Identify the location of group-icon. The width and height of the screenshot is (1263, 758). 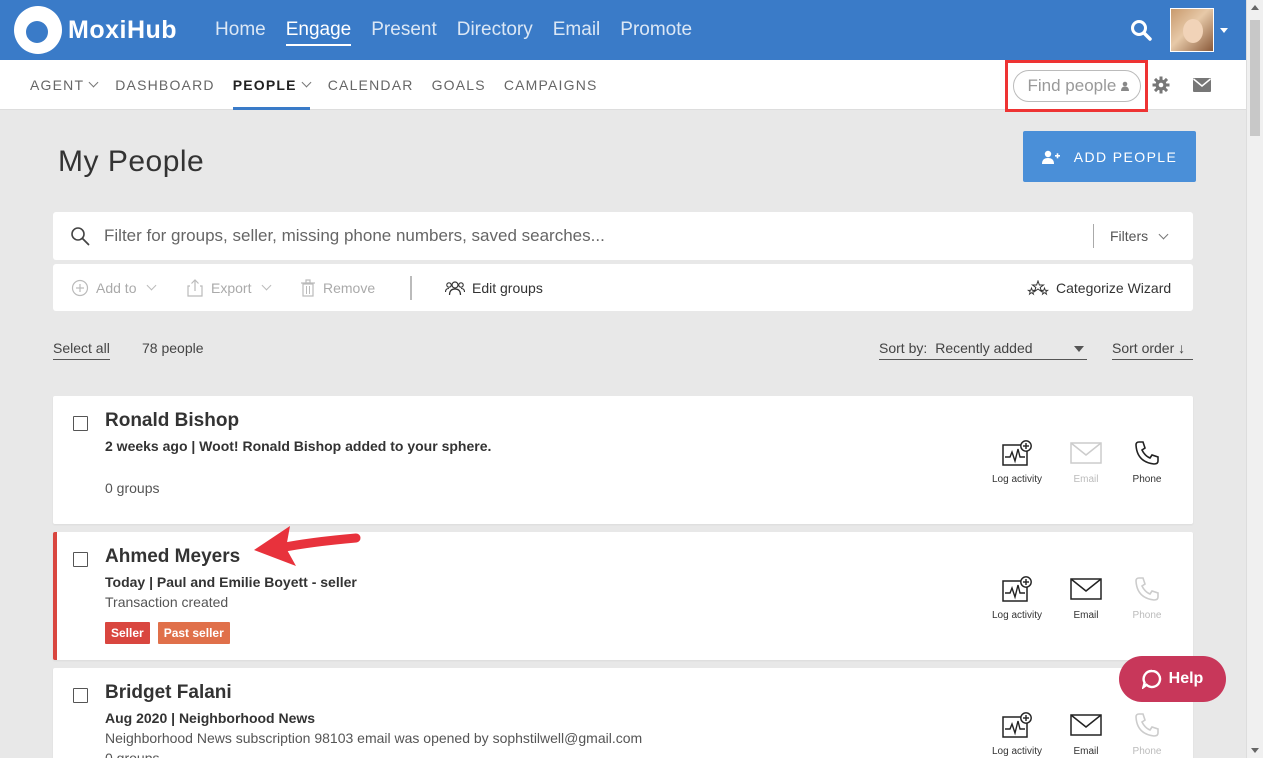
(455, 288).